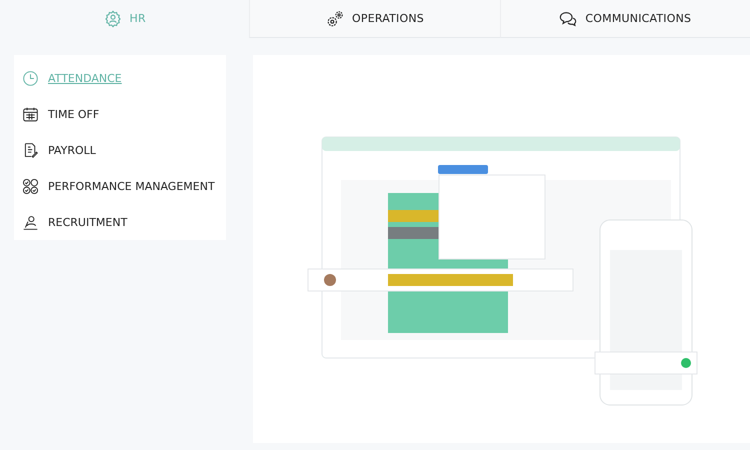 The height and width of the screenshot is (450, 750). What do you see at coordinates (113, 19) in the screenshot?
I see `gear-person-icon` at bounding box center [113, 19].